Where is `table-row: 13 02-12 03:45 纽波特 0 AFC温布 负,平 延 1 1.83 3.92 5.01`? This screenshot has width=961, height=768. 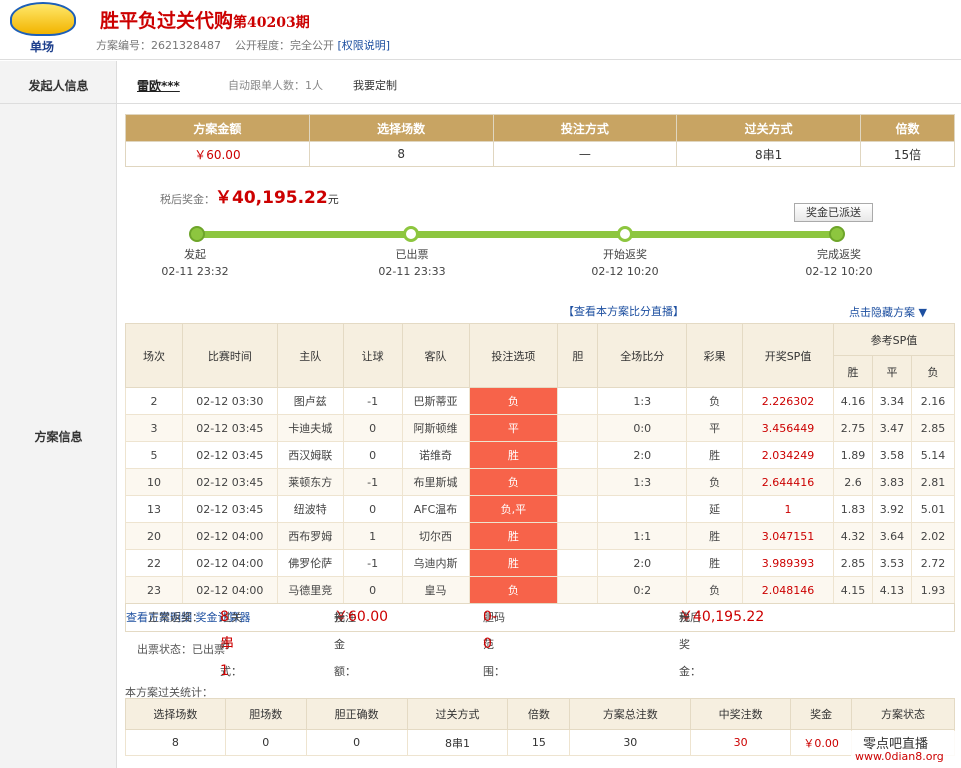
table-row: 13 02-12 03:45 纽波特 0 AFC温布 负,平 延 1 1.83 3.92 5.01 is located at coordinates (540, 509).